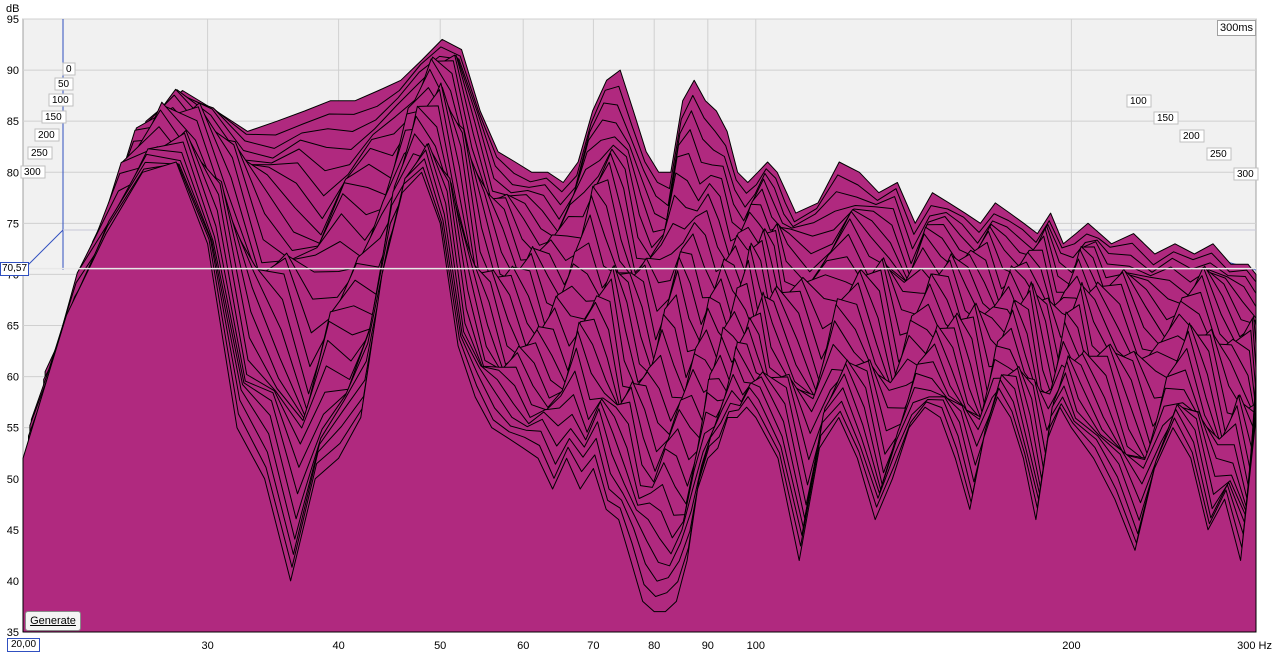  I want to click on time-tick-left: 200, so click(47, 135).